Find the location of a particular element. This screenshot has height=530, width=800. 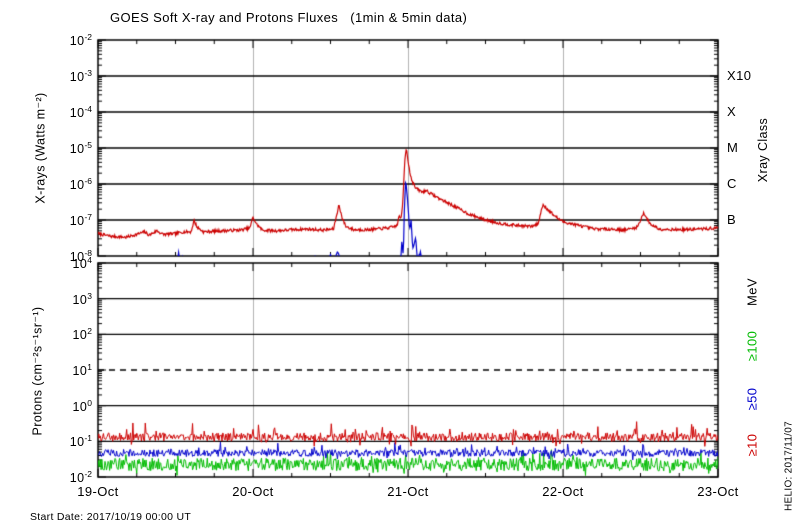

xray-ytick-label: 10-2 is located at coordinates (80, 40).